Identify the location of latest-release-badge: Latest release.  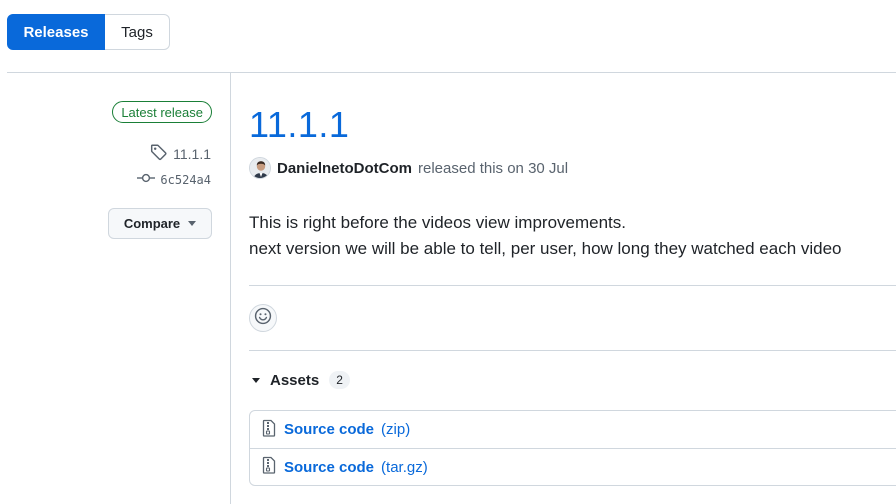
(162, 112).